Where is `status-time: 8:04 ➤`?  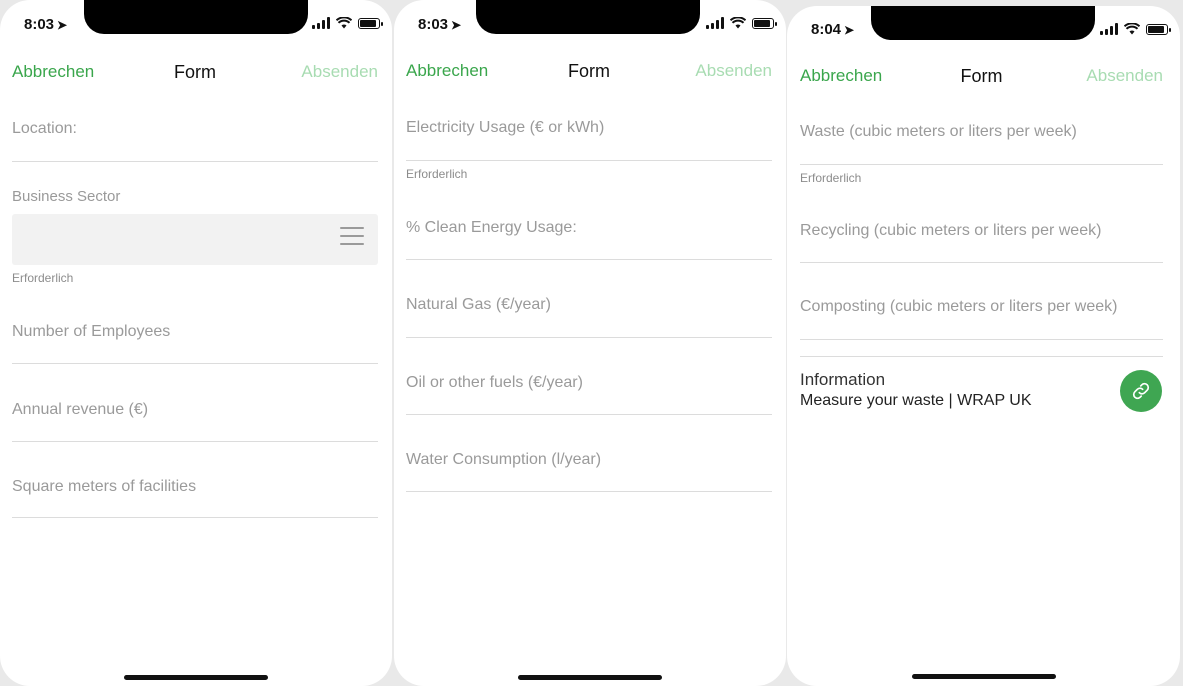
status-time: 8:04 ➤ is located at coordinates (833, 29).